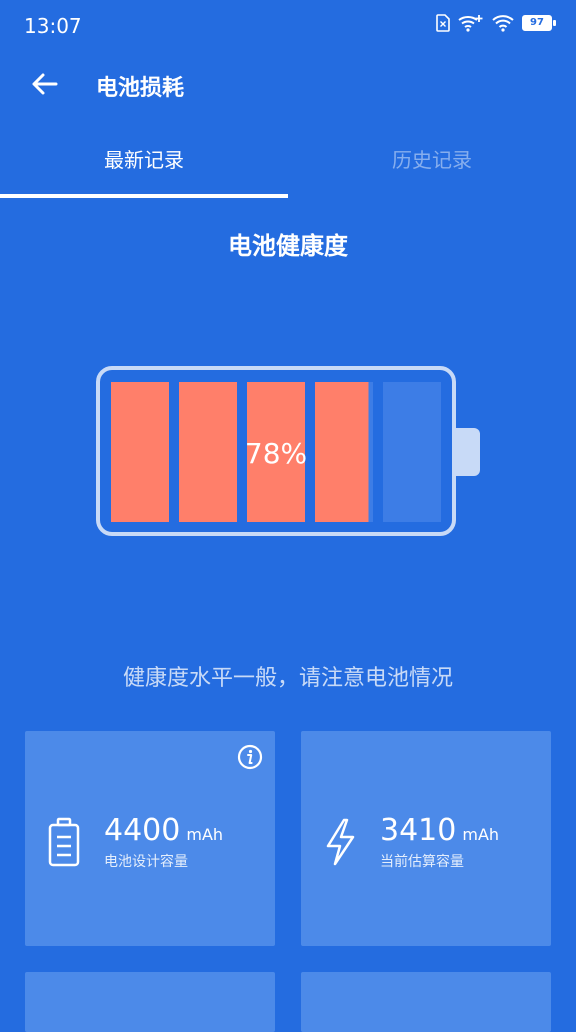 The height and width of the screenshot is (1032, 576). What do you see at coordinates (422, 862) in the screenshot?
I see `estimated-capacity-label: 当前估算容量` at bounding box center [422, 862].